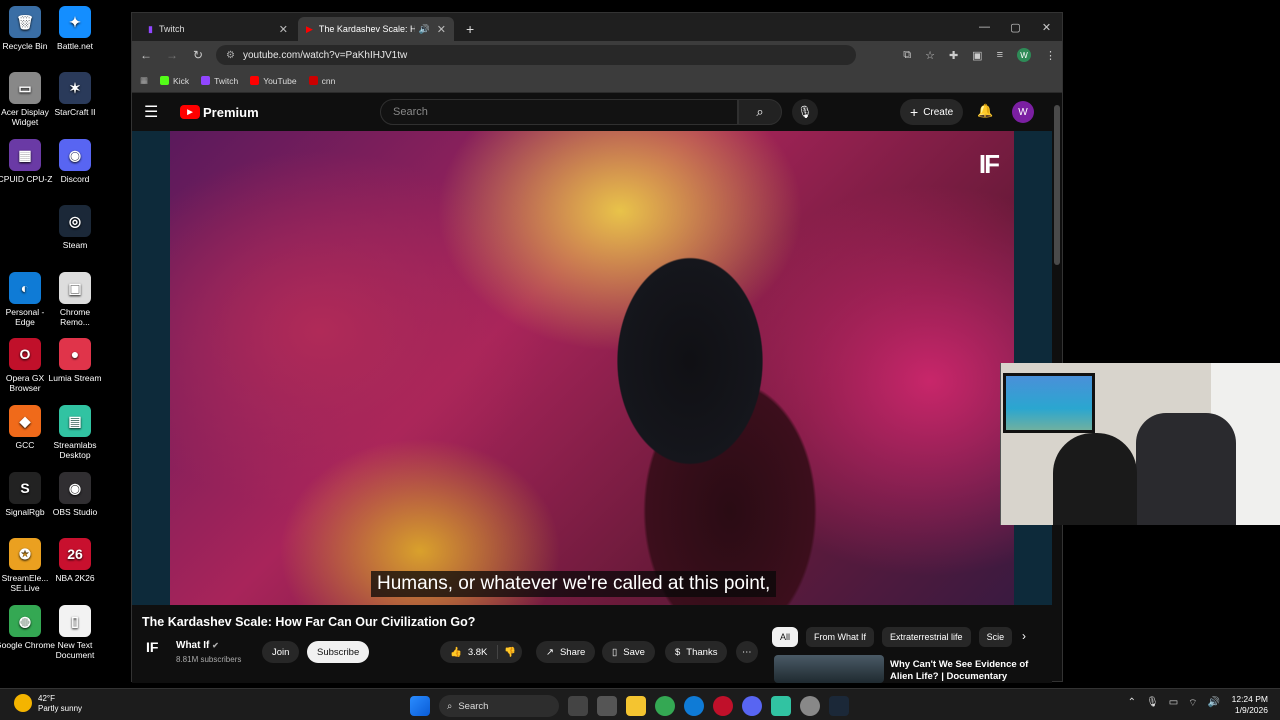 This screenshot has height=720, width=1280. I want to click on filter-chip: From What If, so click(840, 637).